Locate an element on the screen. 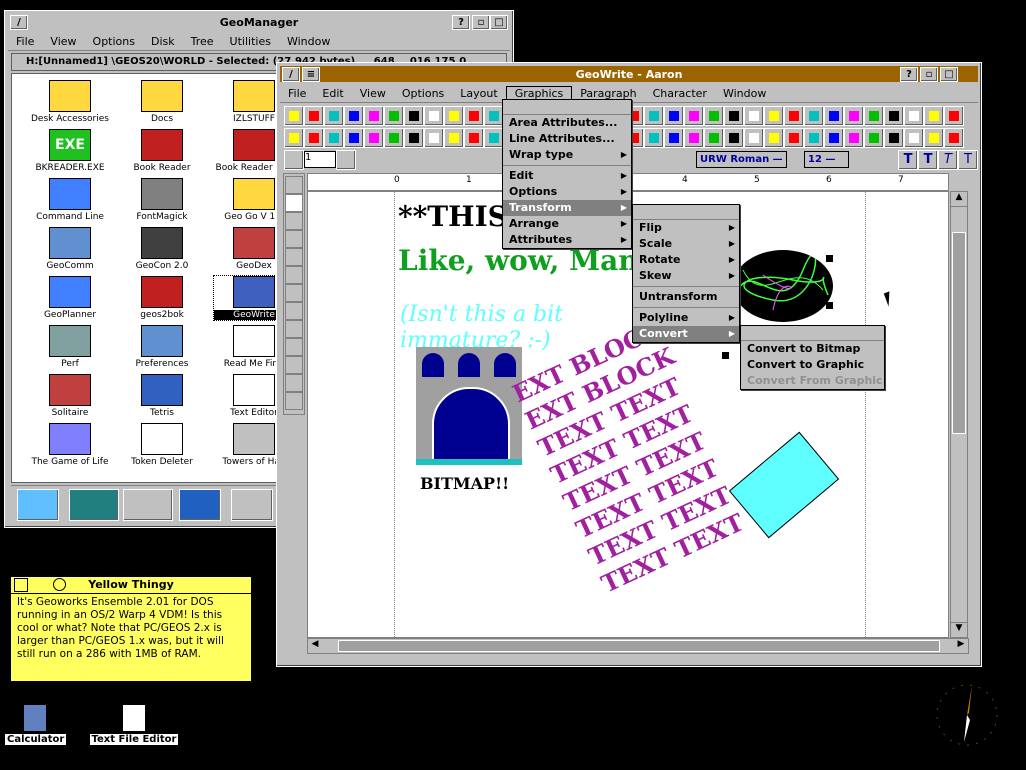 The height and width of the screenshot is (770, 1026). file-icon-item: geos2bok is located at coordinates (162, 298).